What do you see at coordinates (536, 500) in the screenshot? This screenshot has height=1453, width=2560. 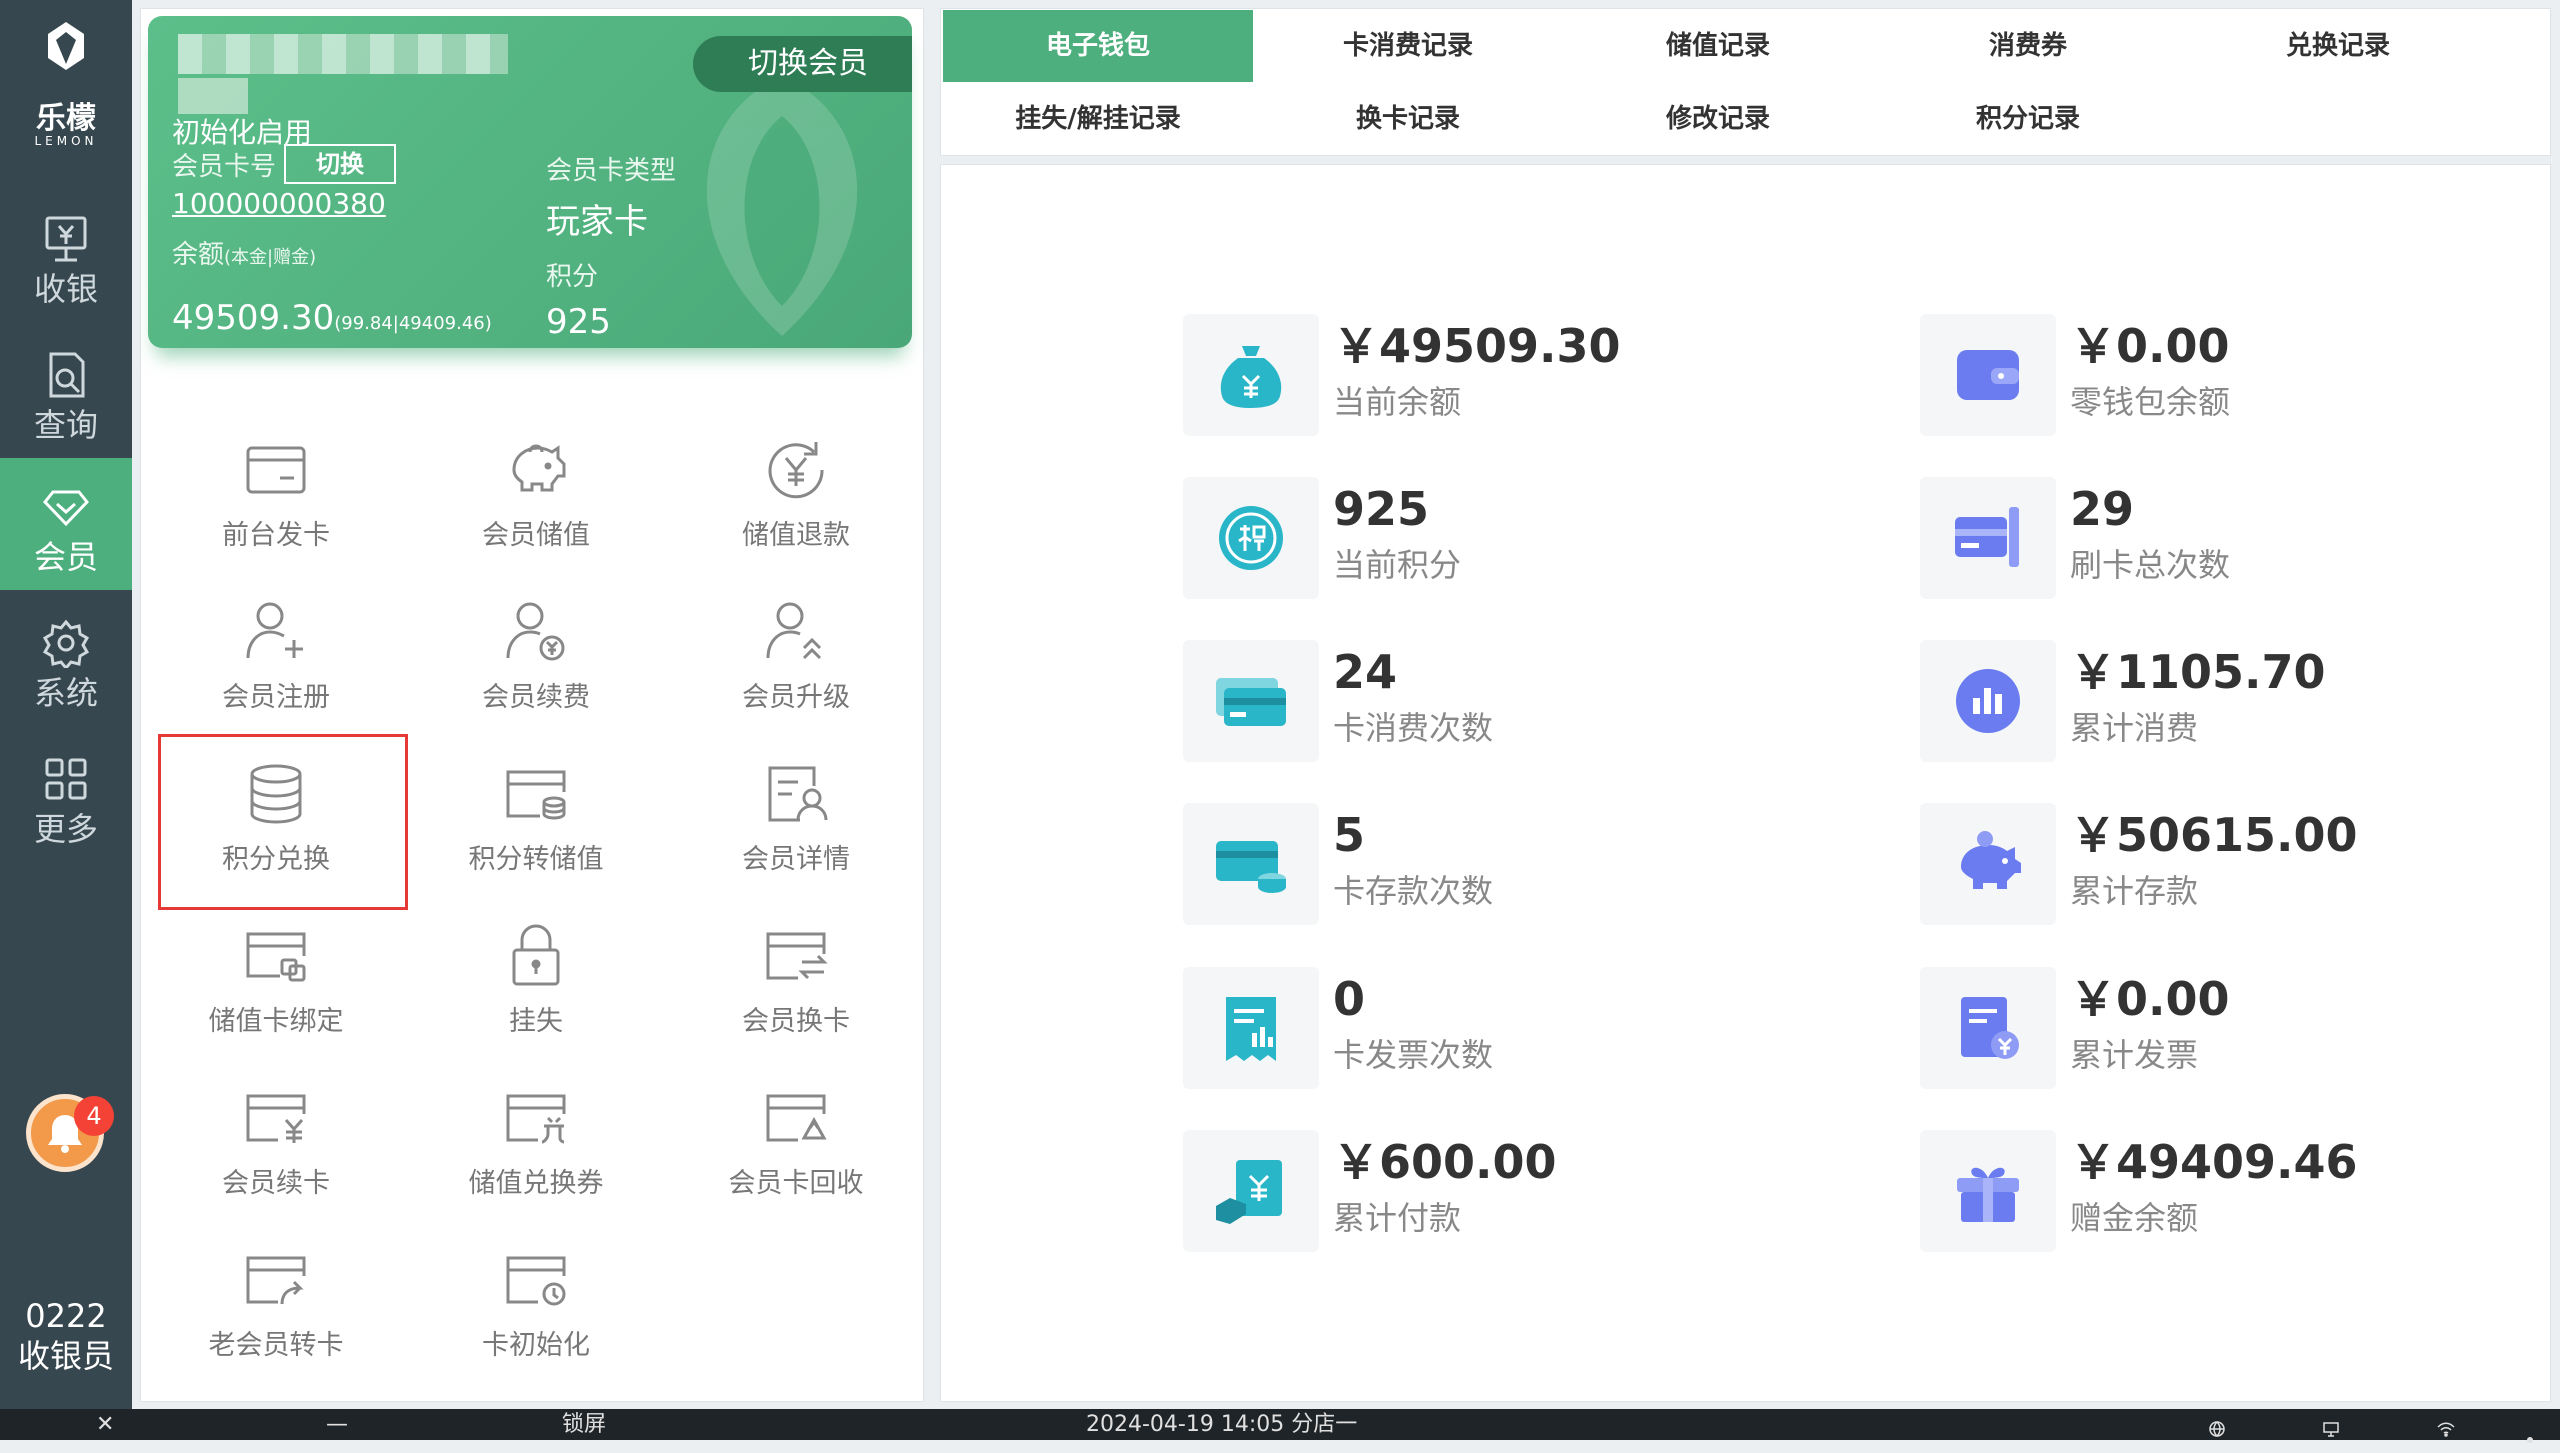 I see `fn-member-deposit: 会员储值` at bounding box center [536, 500].